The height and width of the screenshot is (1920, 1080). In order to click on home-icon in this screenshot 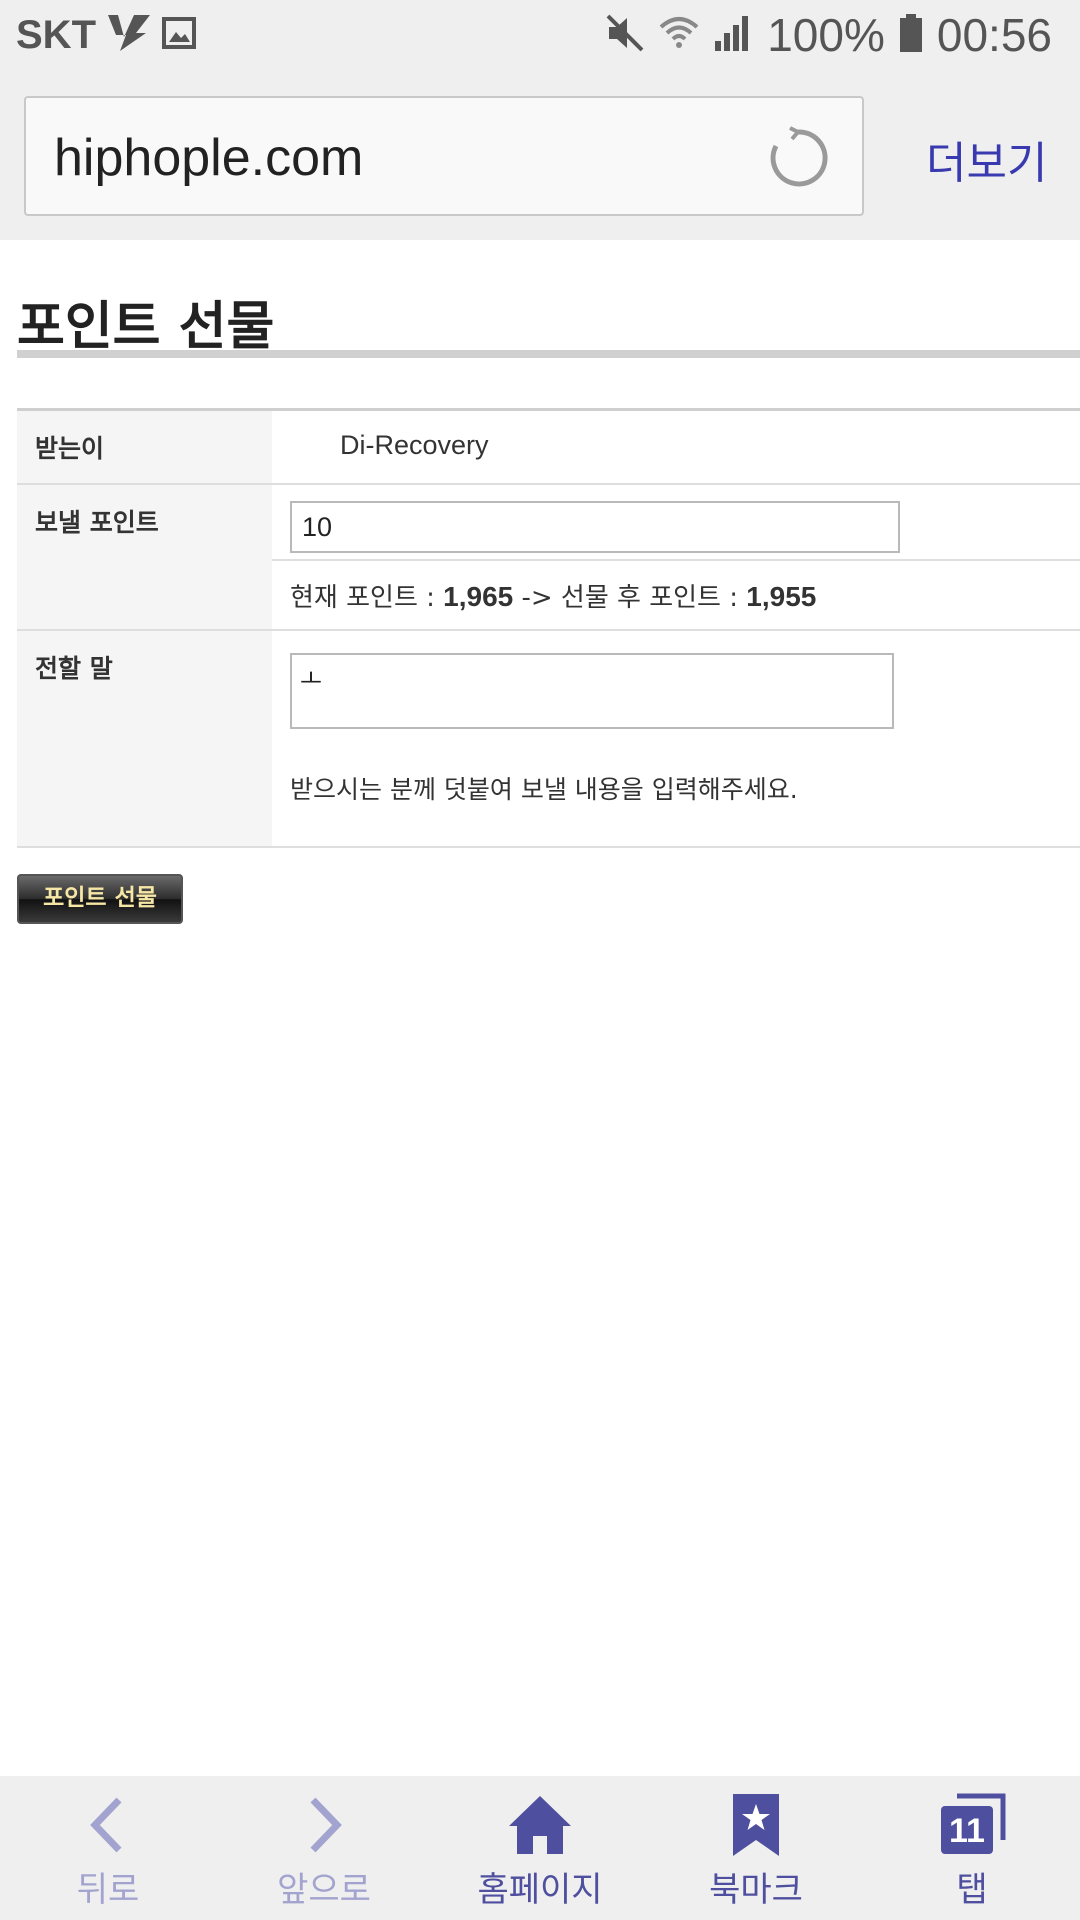, I will do `click(540, 1825)`.